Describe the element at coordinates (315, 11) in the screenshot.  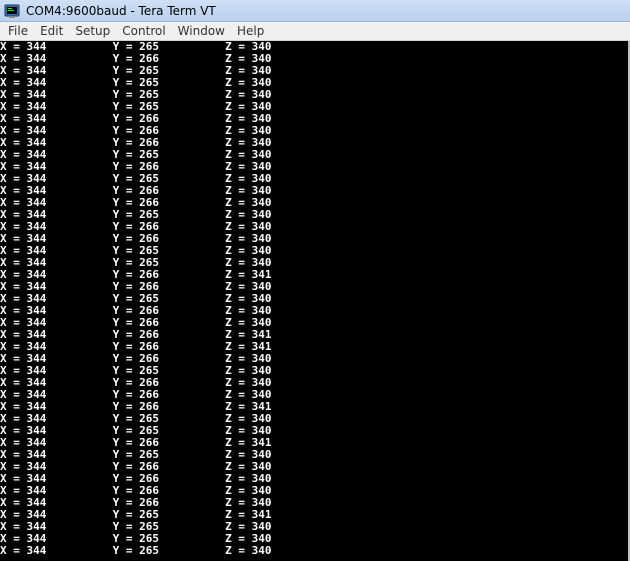
I see `title-bar: COM4:9600baud - Tera Term VT` at that location.